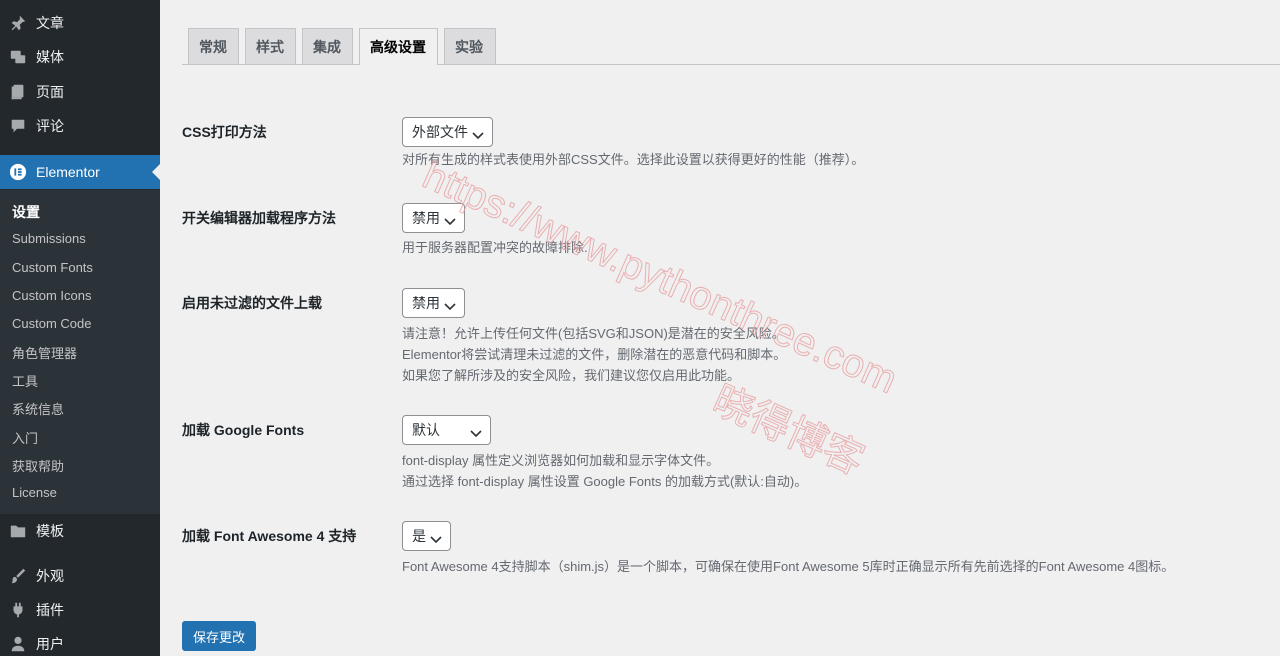  Describe the element at coordinates (68, 172) in the screenshot. I see `menu-label: Elementor` at that location.